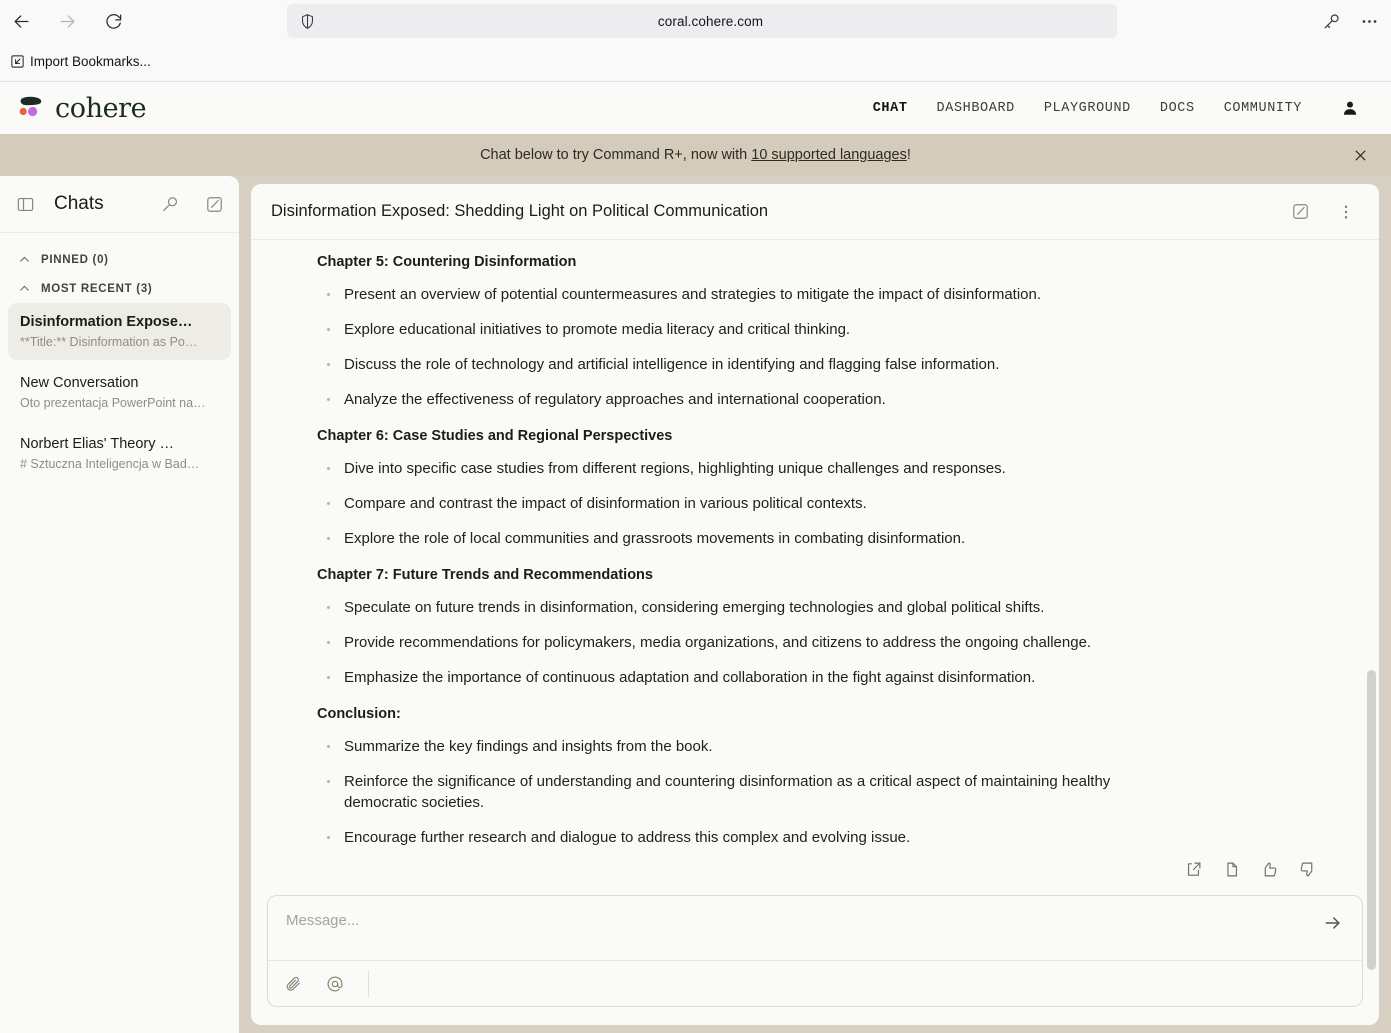 This screenshot has width=1391, height=1033. I want to click on mention-icon, so click(335, 984).